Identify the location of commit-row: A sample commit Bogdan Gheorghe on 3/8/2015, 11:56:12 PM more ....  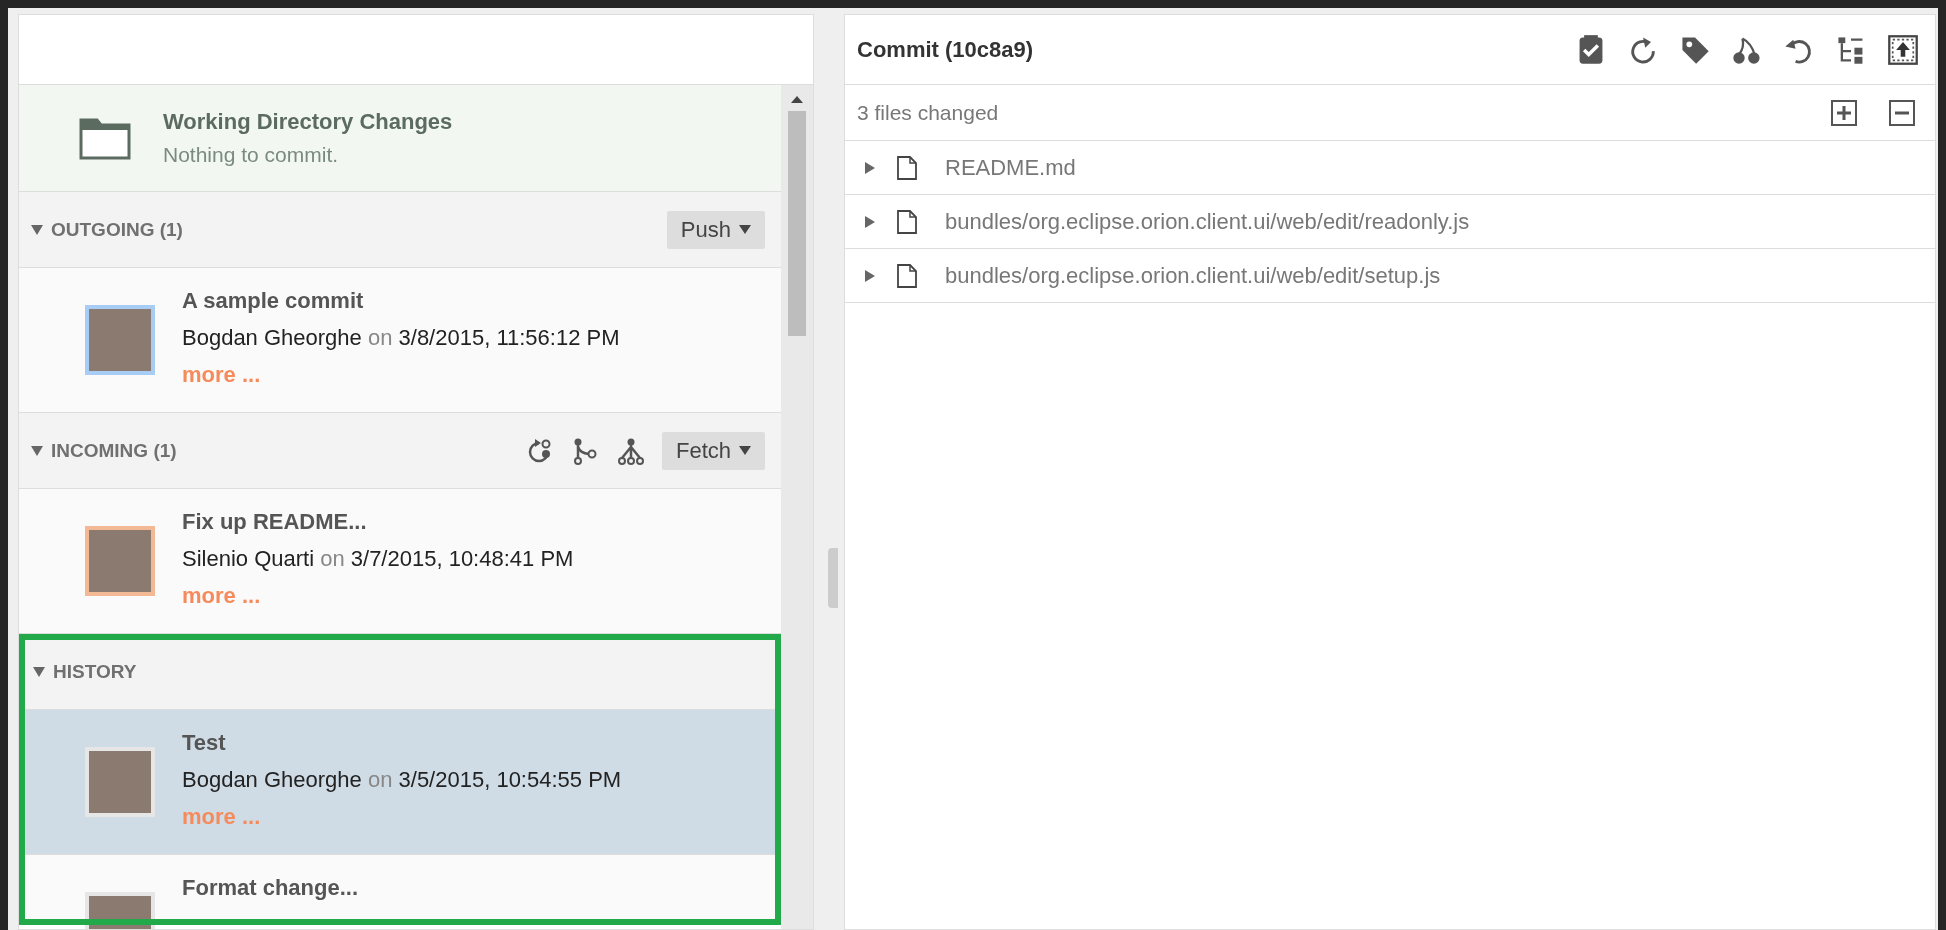
(400, 340).